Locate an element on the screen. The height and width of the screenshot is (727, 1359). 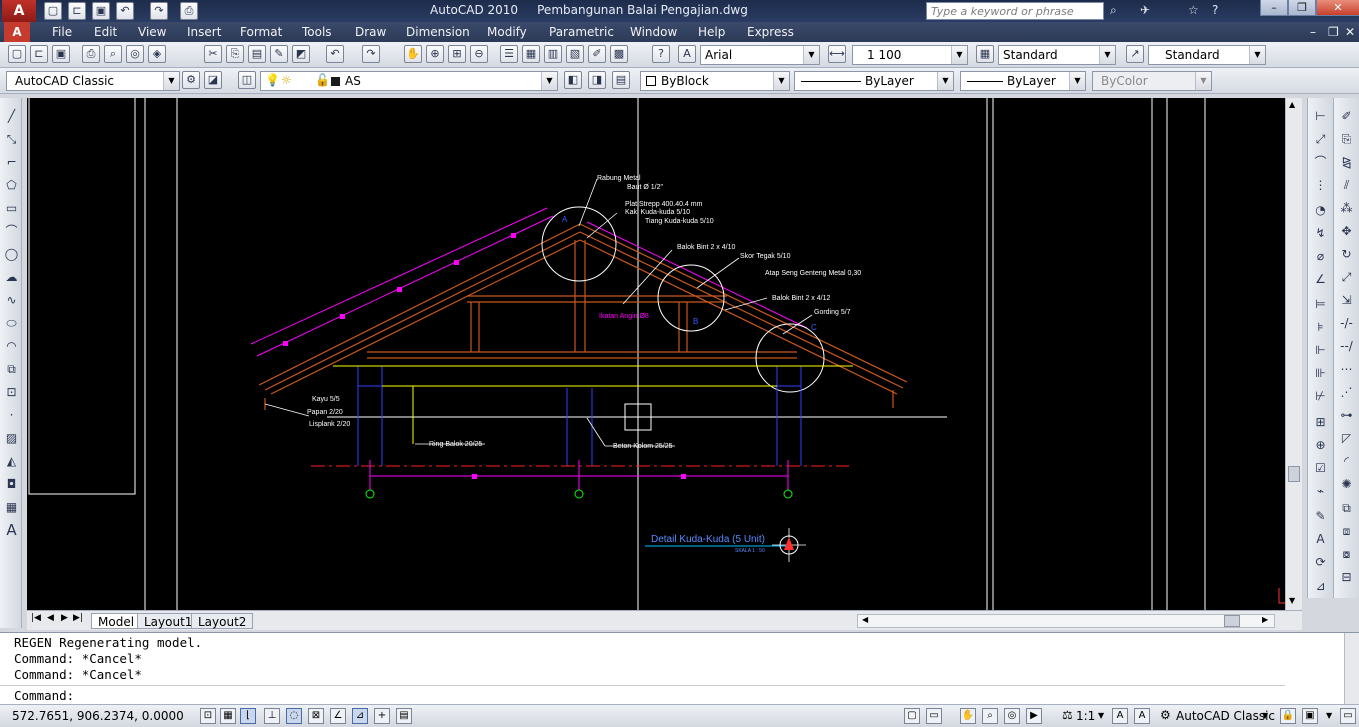
line-icon: ╱ is located at coordinates (11, 116).